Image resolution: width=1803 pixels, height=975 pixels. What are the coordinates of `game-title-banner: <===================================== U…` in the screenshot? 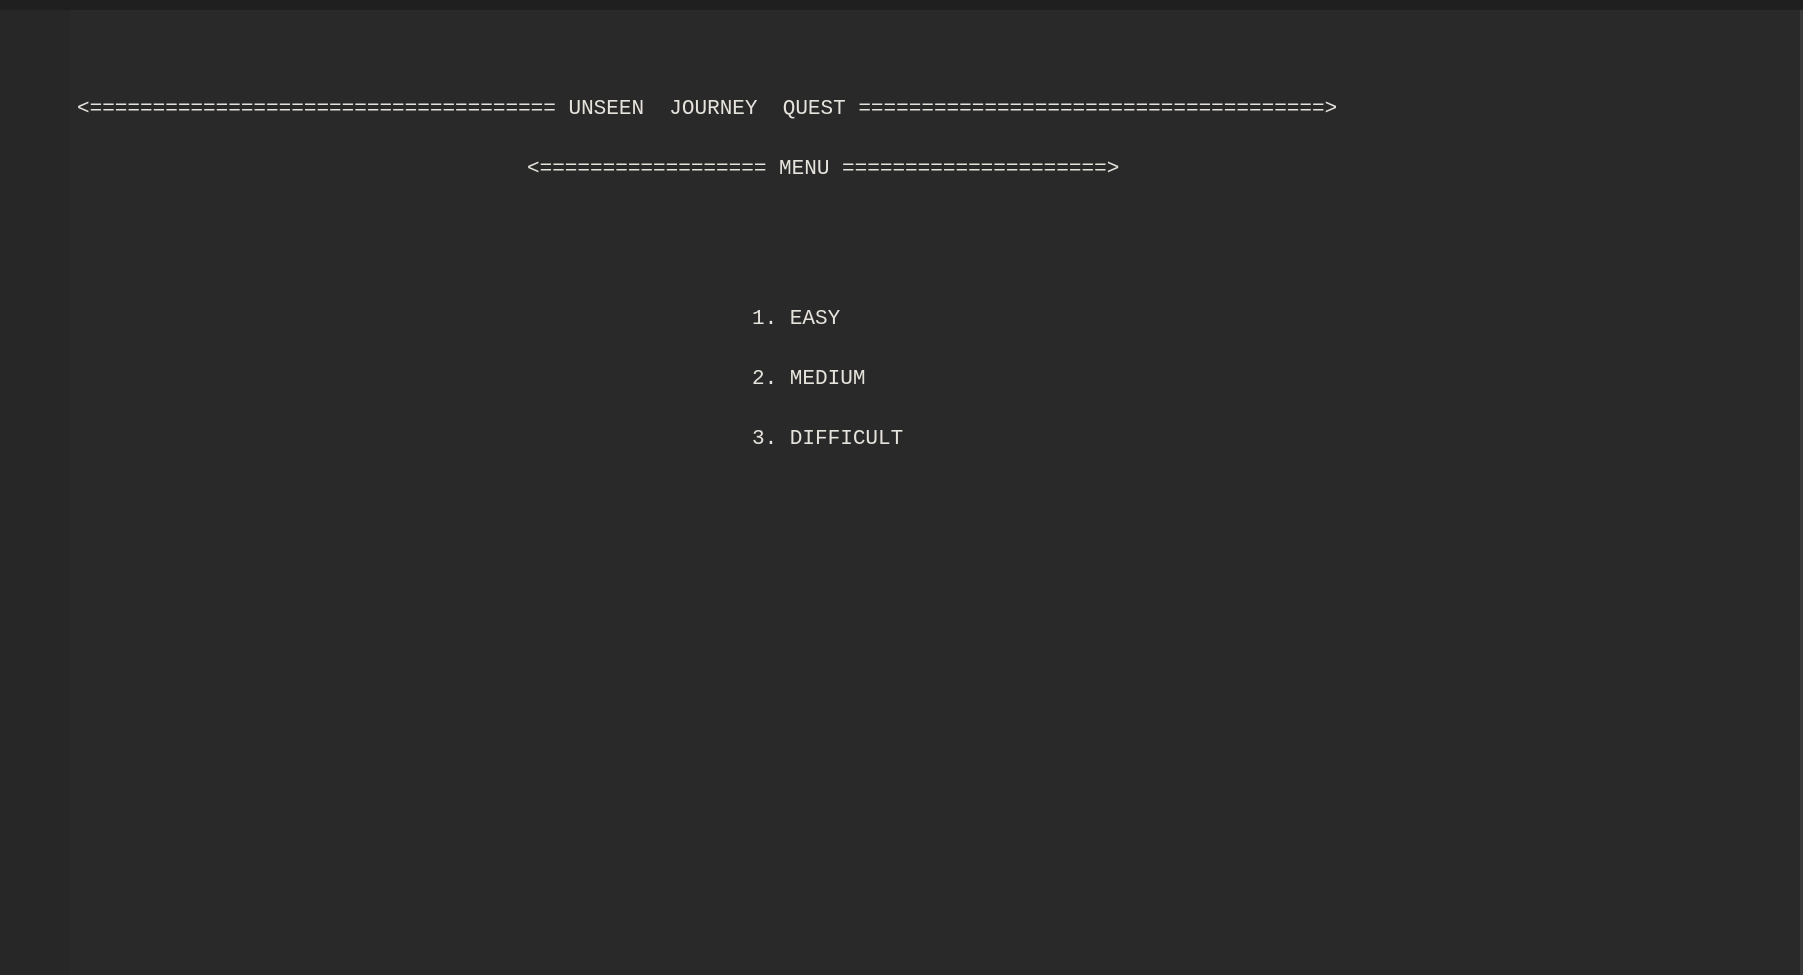 It's located at (707, 109).